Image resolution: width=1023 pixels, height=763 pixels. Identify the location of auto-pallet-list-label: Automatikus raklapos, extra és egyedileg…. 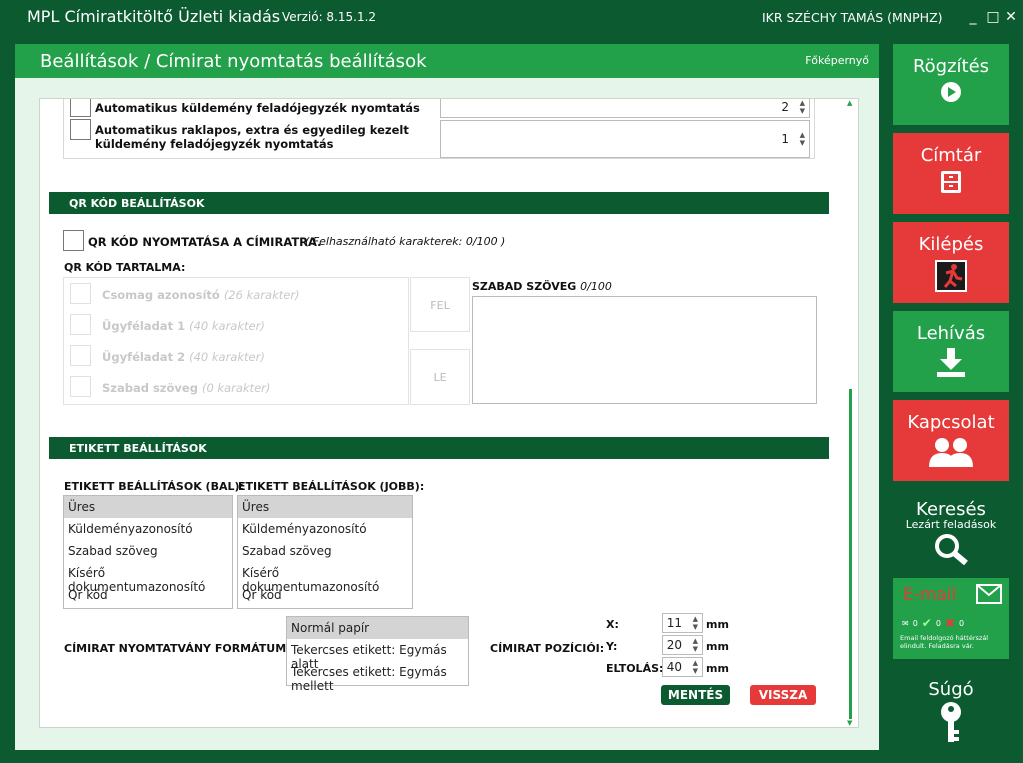
(252, 137).